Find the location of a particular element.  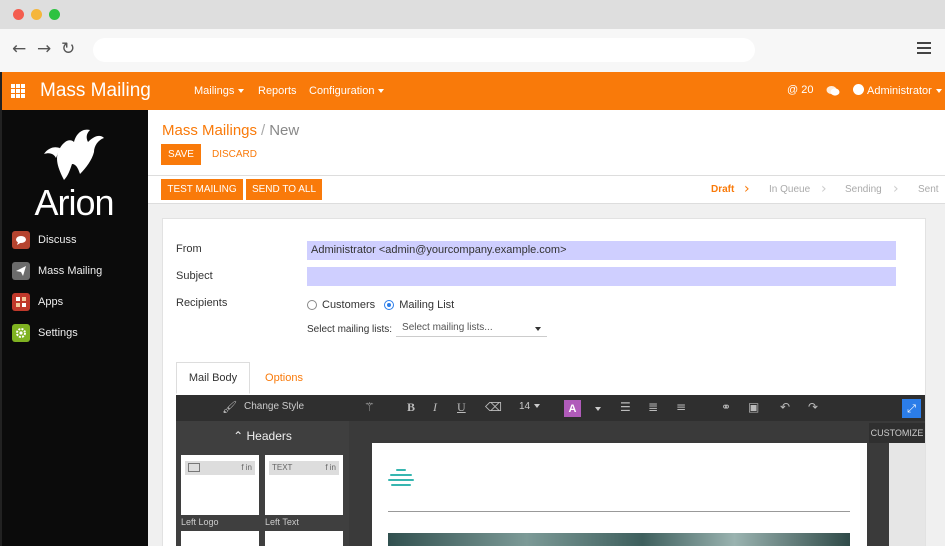

stage-sent: Sent is located at coordinates (928, 189).